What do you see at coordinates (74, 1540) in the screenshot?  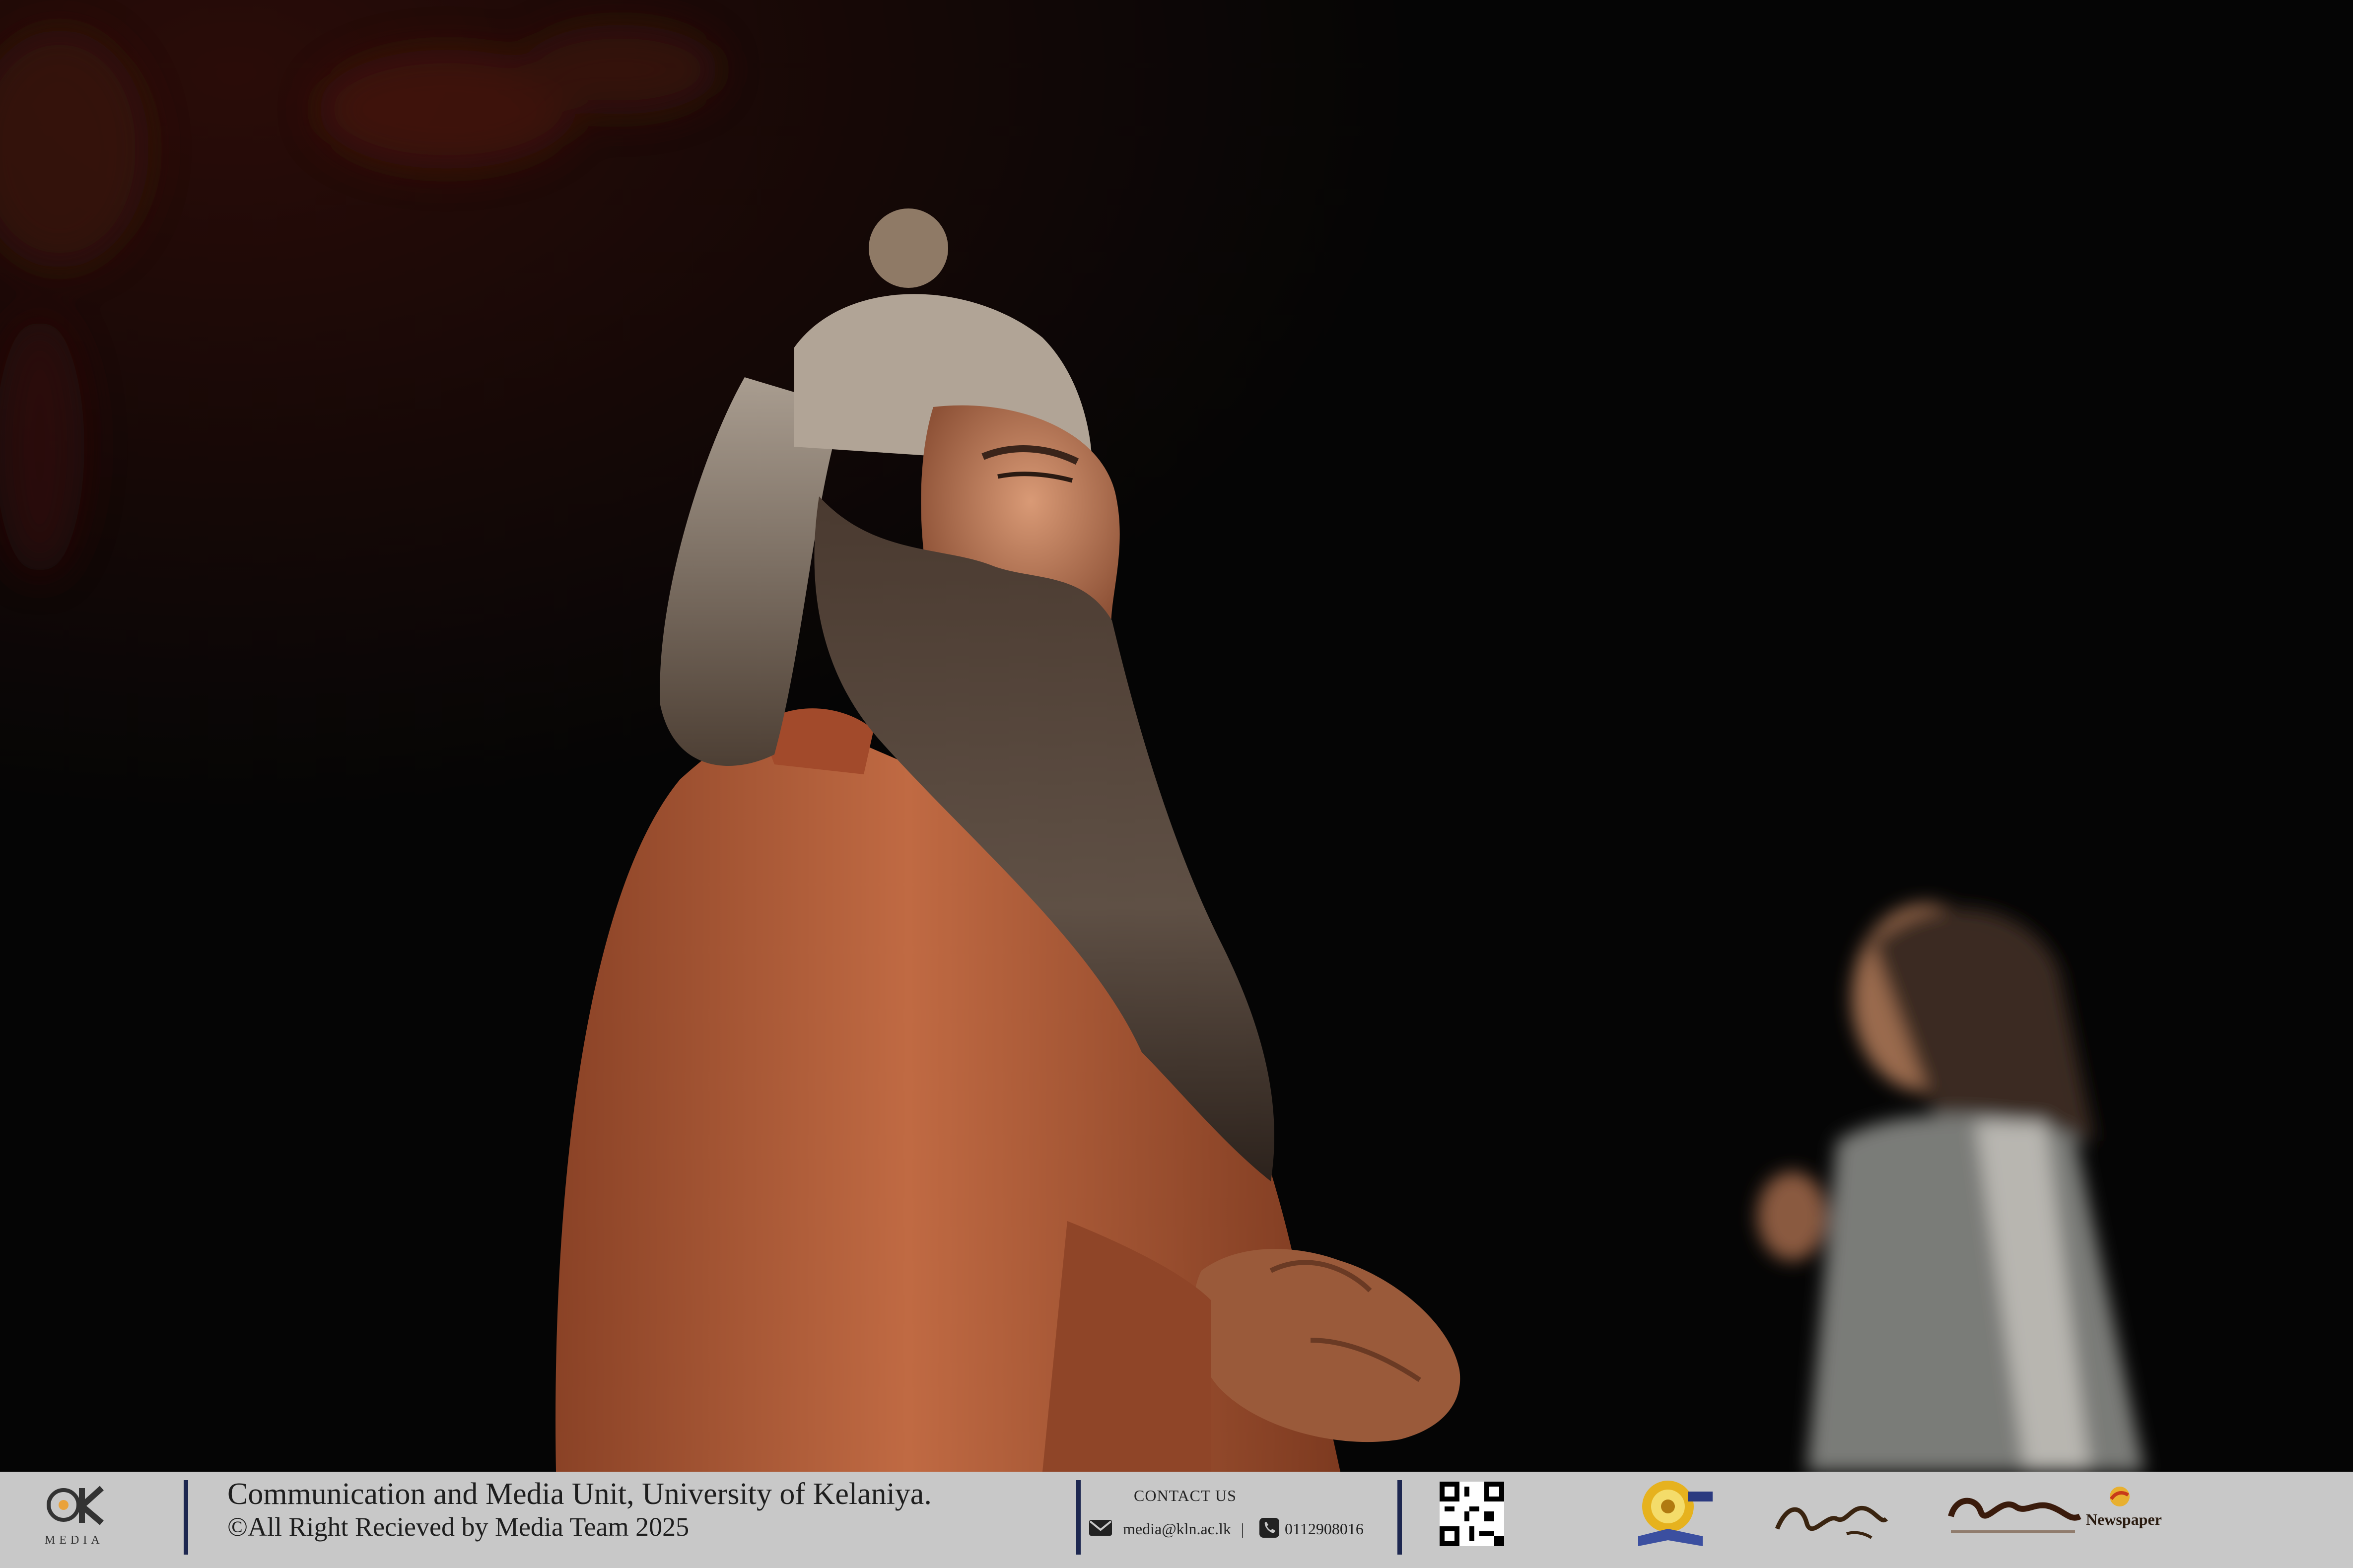 I see `logo-caption: MEDIA` at bounding box center [74, 1540].